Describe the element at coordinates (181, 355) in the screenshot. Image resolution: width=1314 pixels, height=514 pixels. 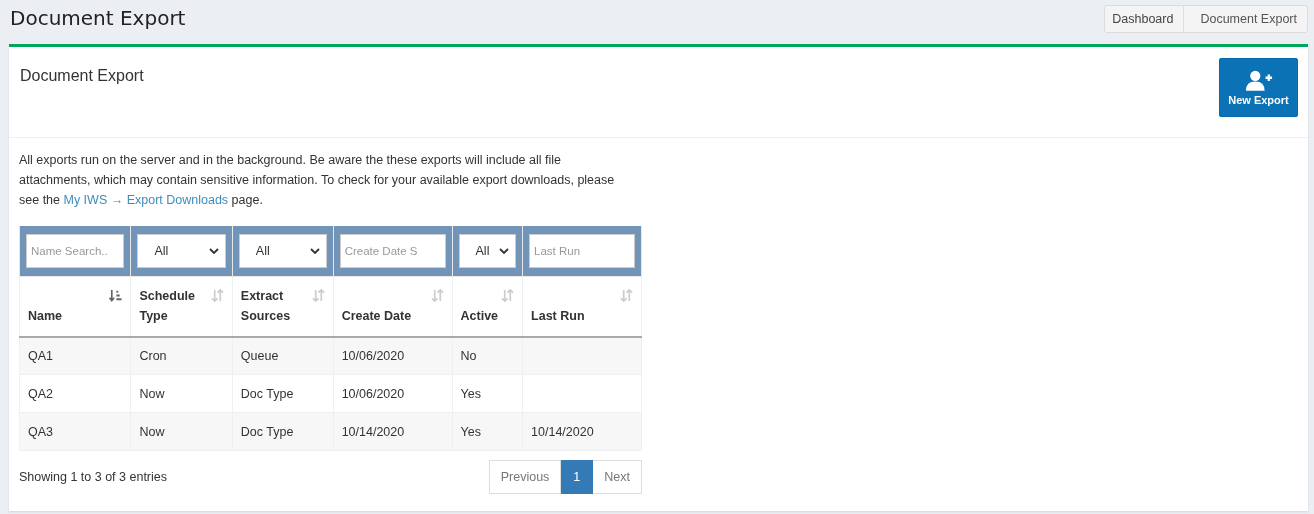
I see `table-cell: Cron` at that location.